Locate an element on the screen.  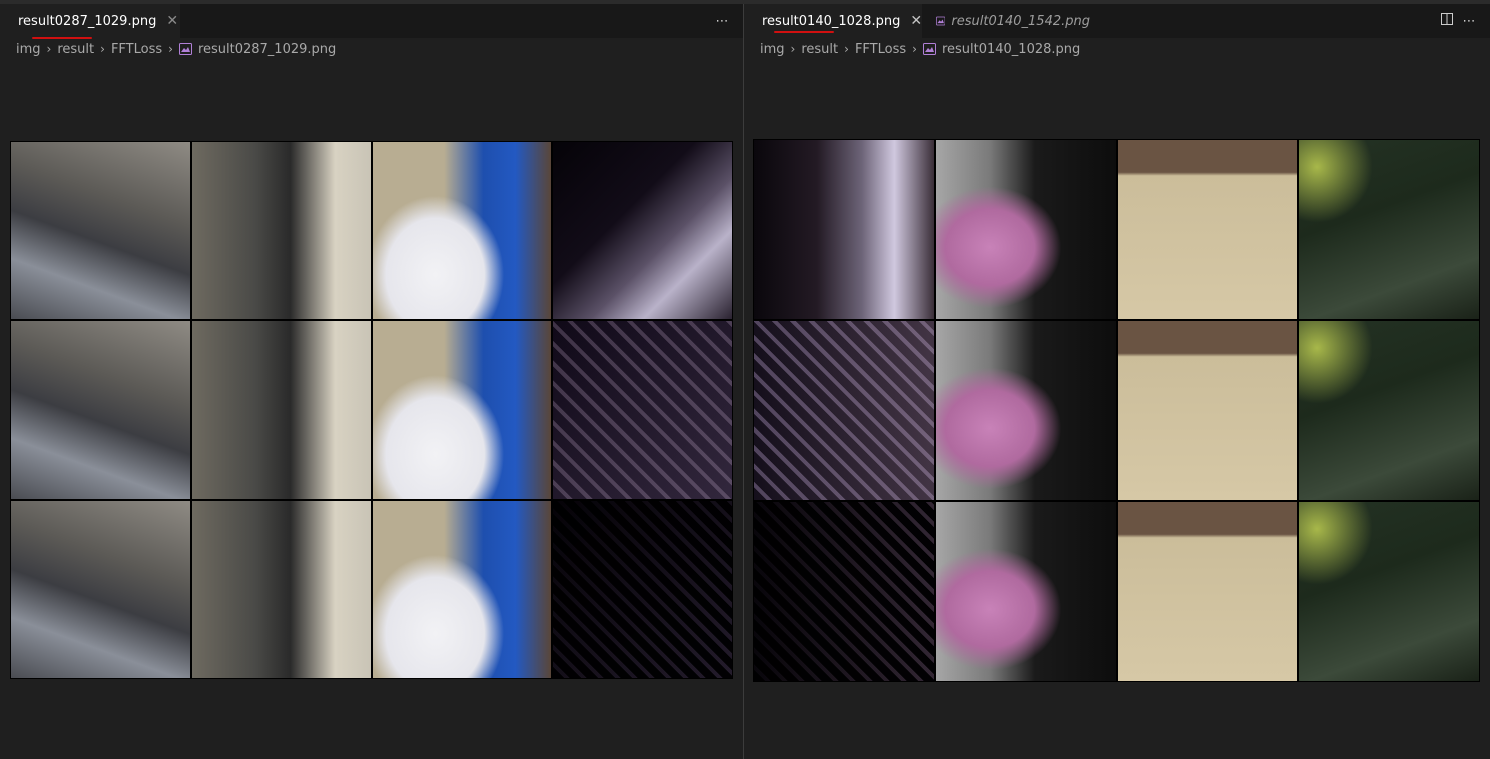
tab-result0287-1029: result0287_1029.png ✕ is located at coordinates (90, 21).